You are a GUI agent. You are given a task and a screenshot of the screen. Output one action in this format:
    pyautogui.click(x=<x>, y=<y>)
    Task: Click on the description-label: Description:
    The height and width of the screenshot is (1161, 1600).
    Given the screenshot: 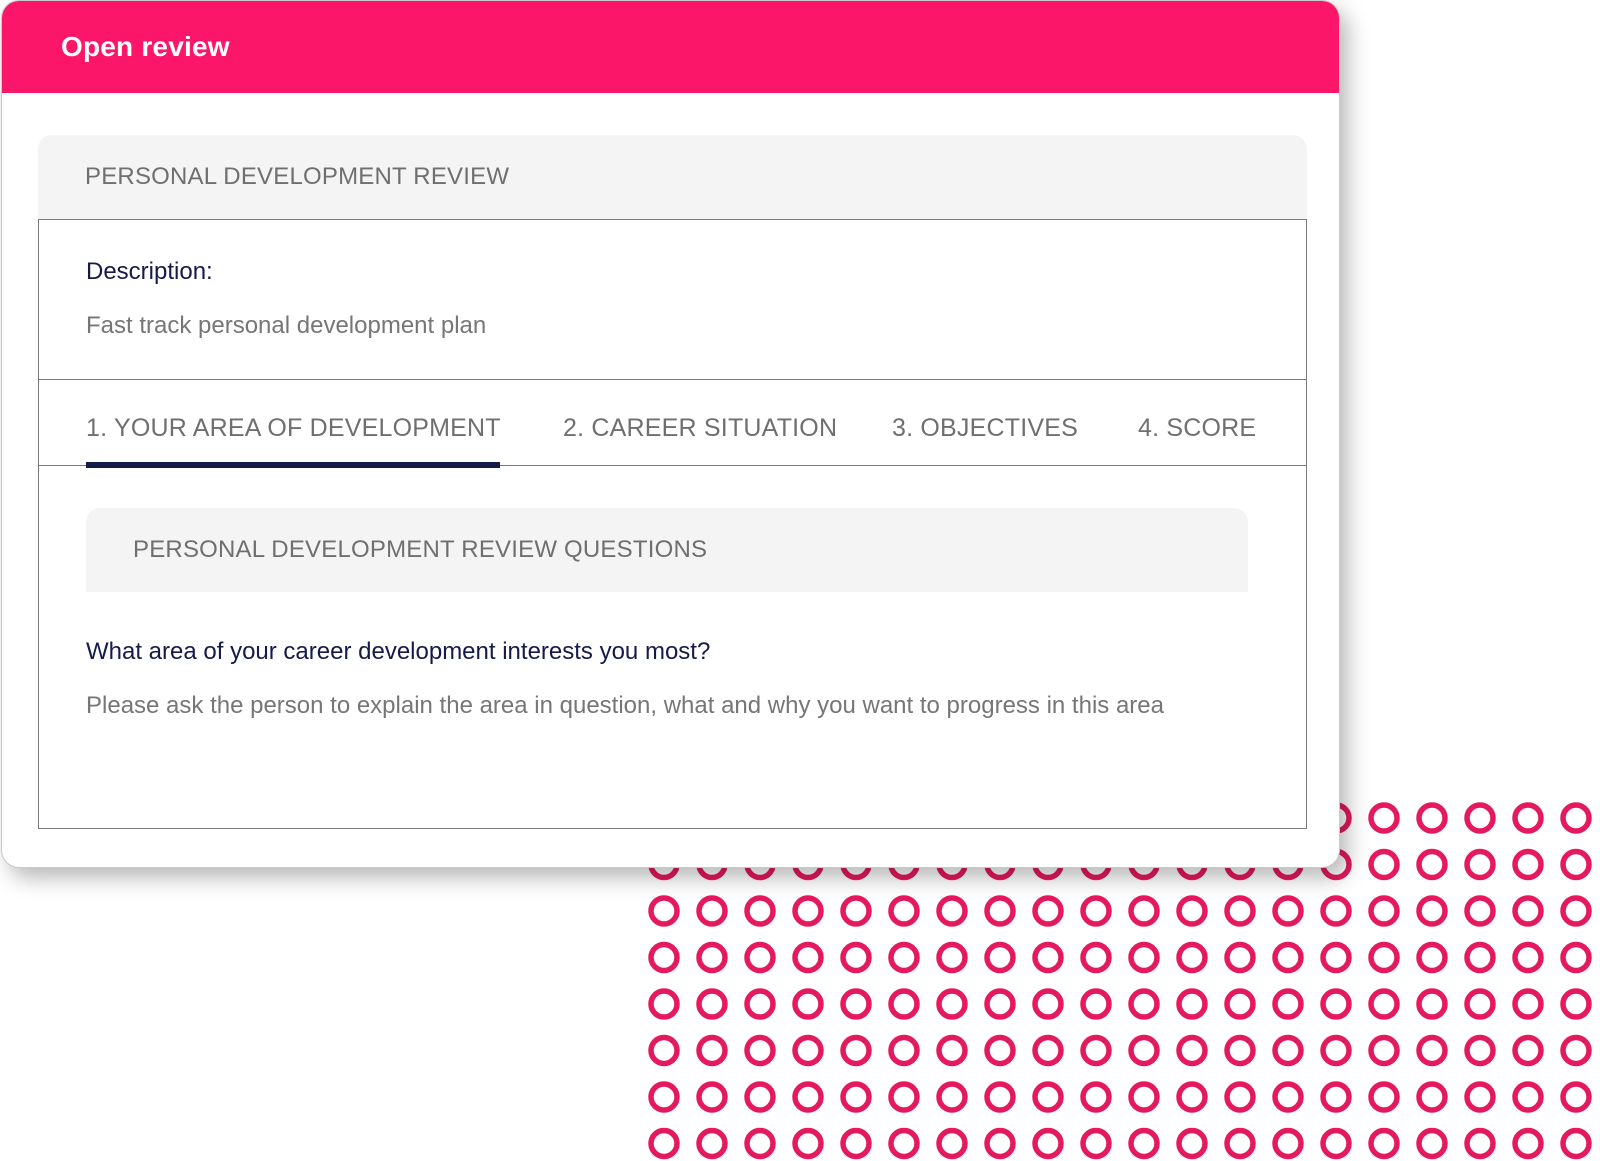 What is the action you would take?
    pyautogui.click(x=149, y=271)
    